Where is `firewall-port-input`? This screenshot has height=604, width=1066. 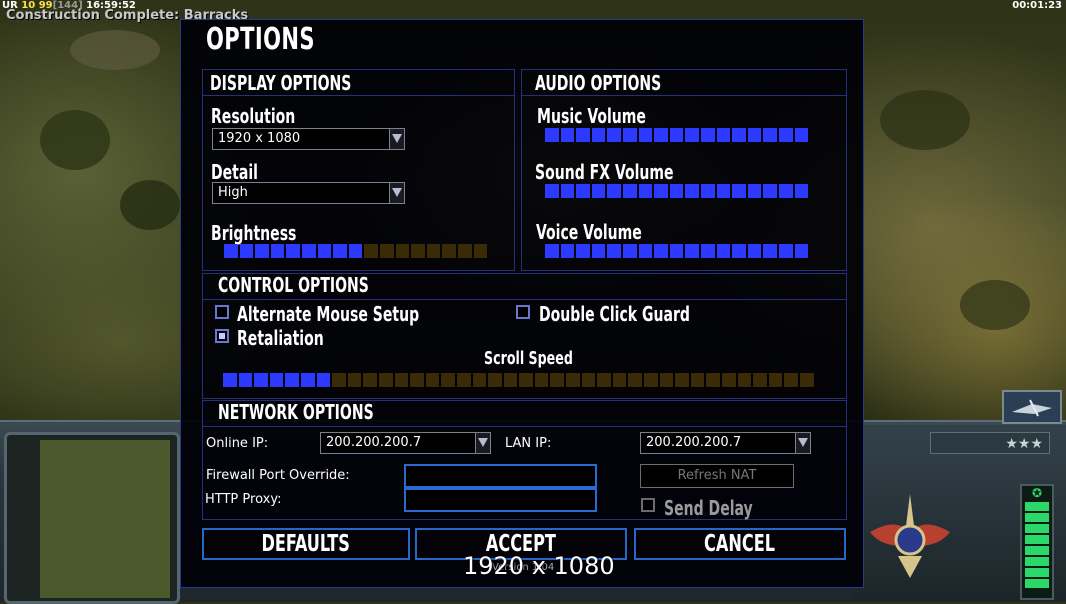
firewall-port-input is located at coordinates (500, 476).